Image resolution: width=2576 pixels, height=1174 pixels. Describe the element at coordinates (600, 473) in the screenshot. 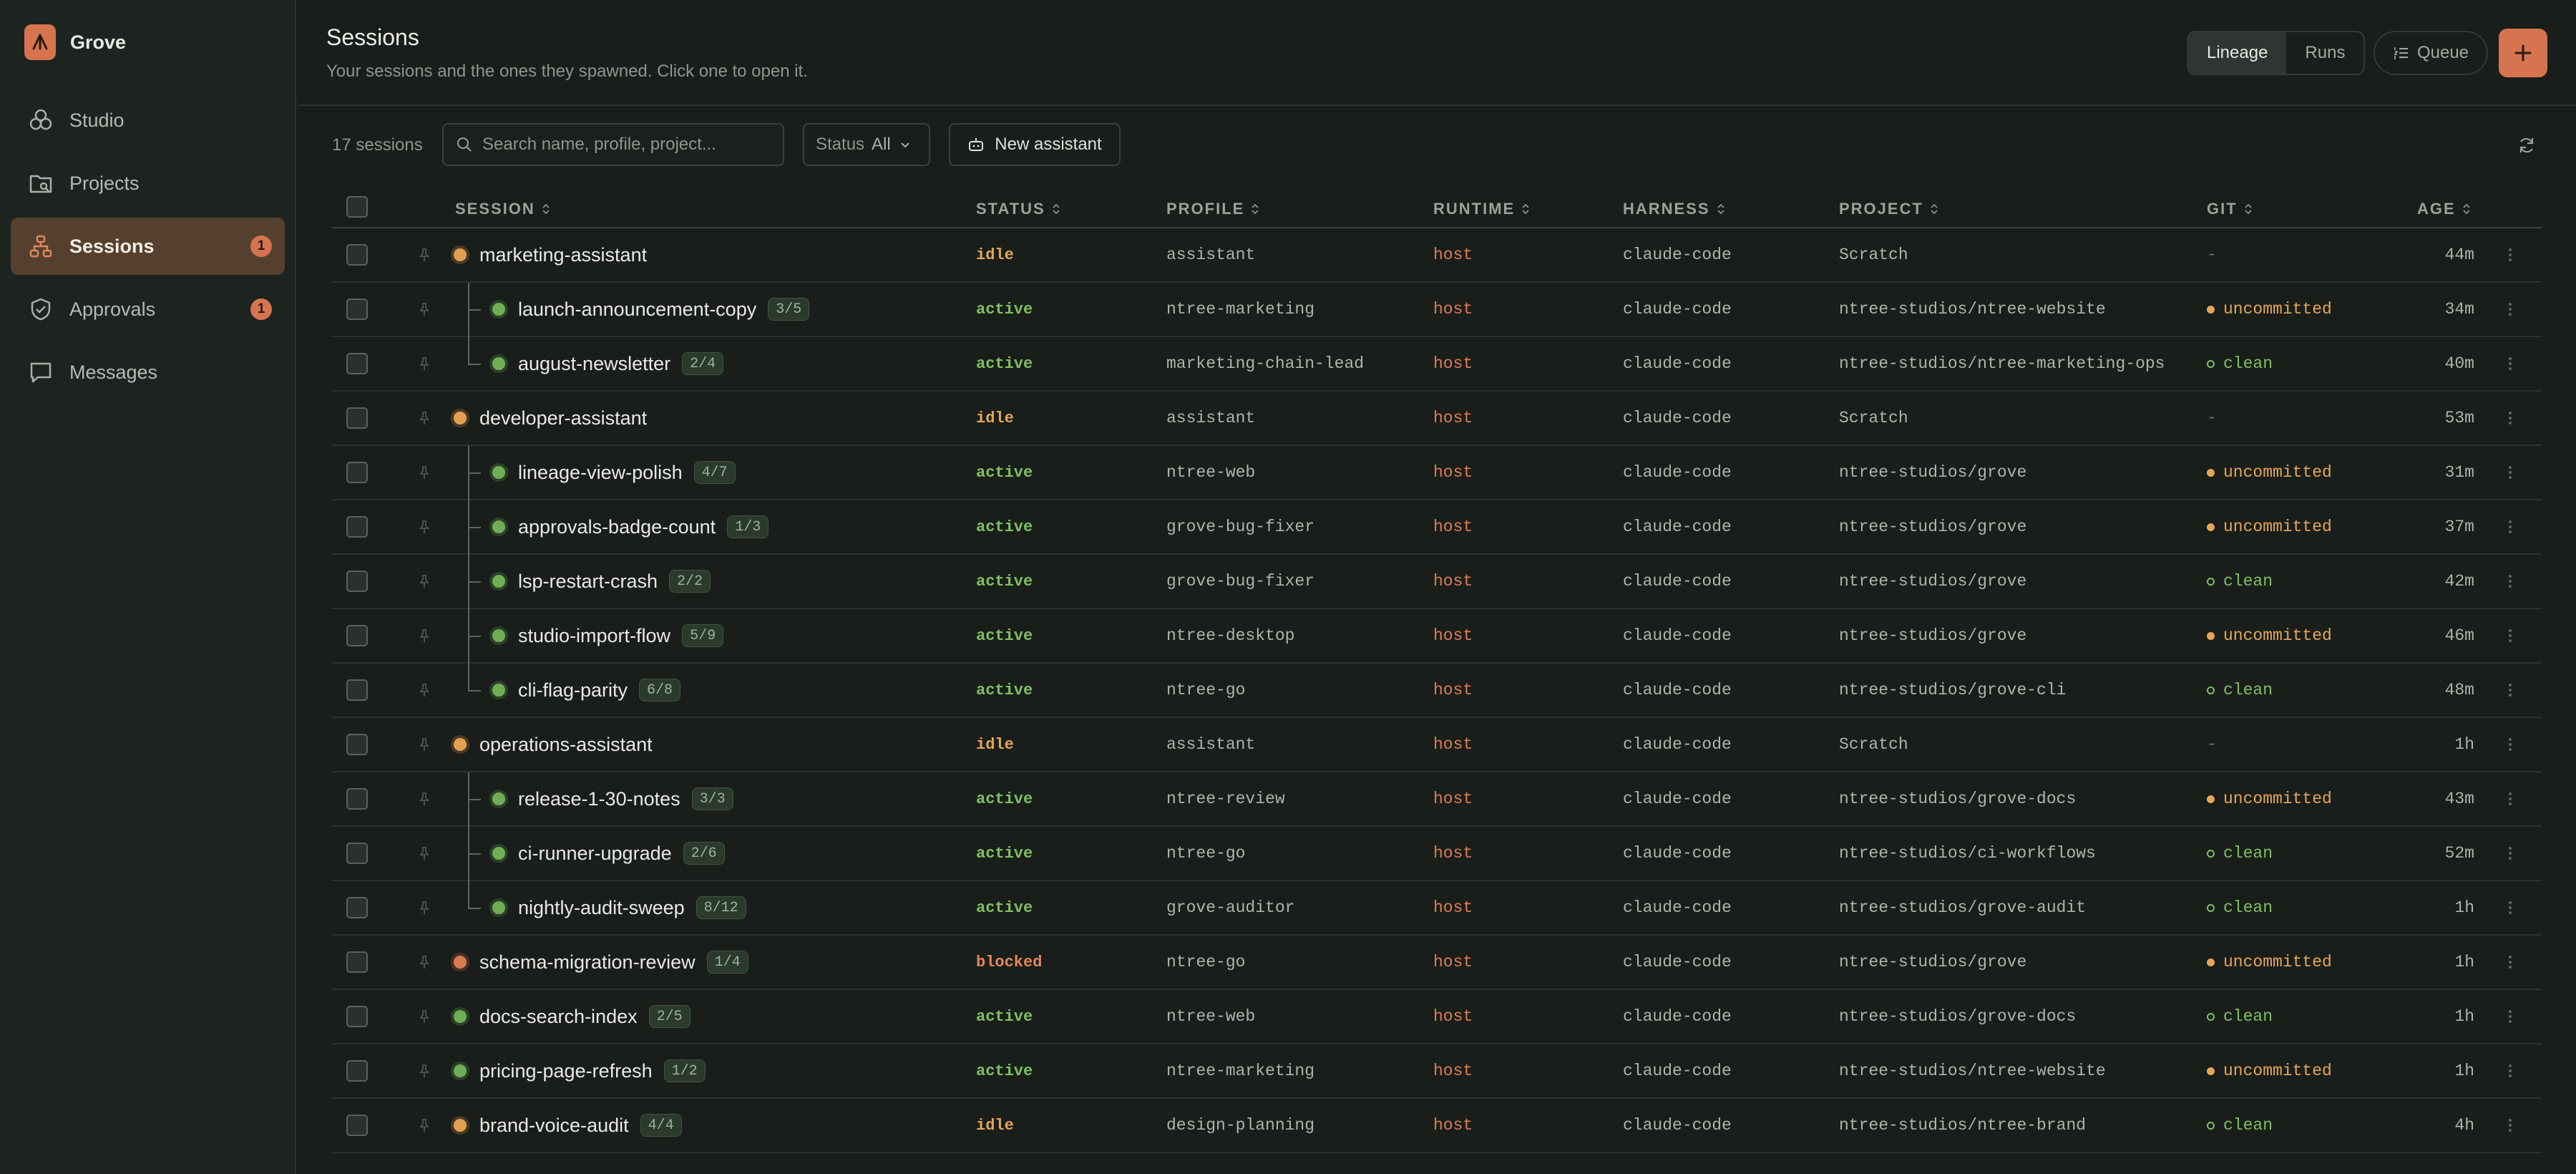

I see `session-name: lineage-view-polish` at that location.